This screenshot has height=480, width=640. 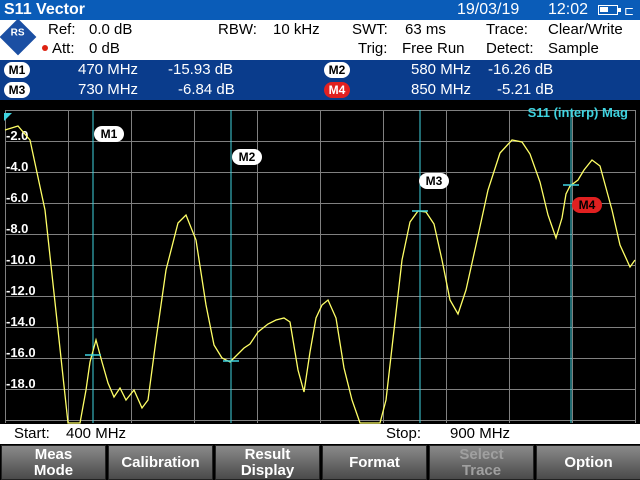 What do you see at coordinates (370, 29) in the screenshot?
I see `swt-label: SWT:` at bounding box center [370, 29].